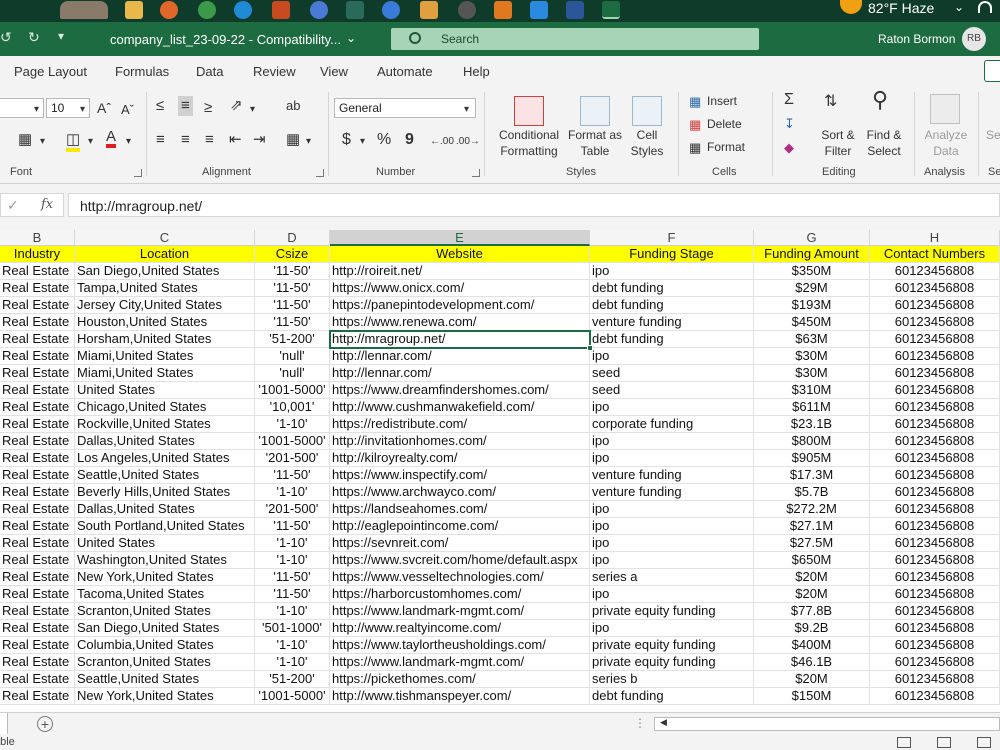 This screenshot has height=750, width=1000. I want to click on cell-csize: '501-1000', so click(292, 628).